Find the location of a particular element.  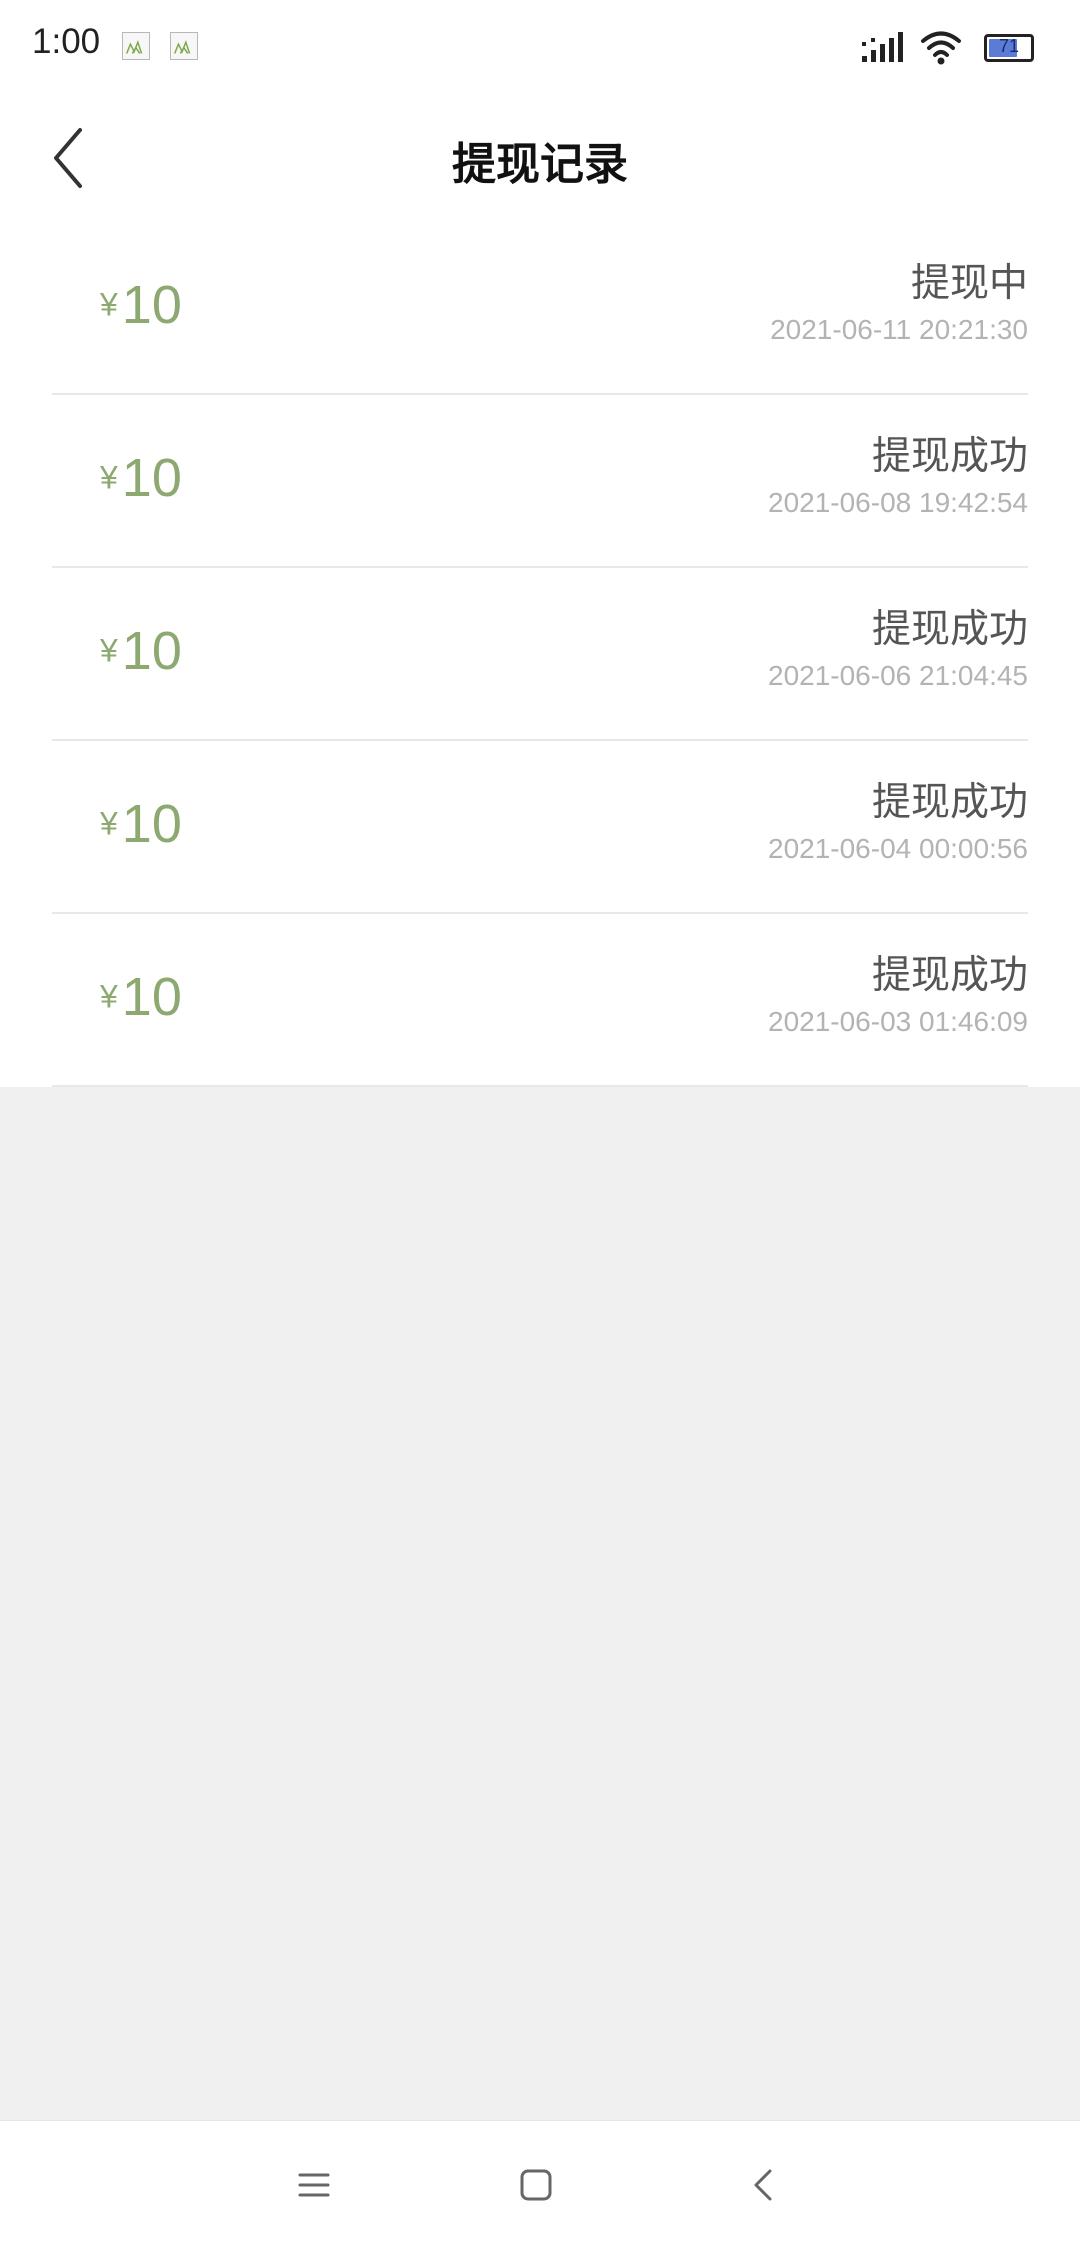

page-title: 提现记录 is located at coordinates (540, 164).